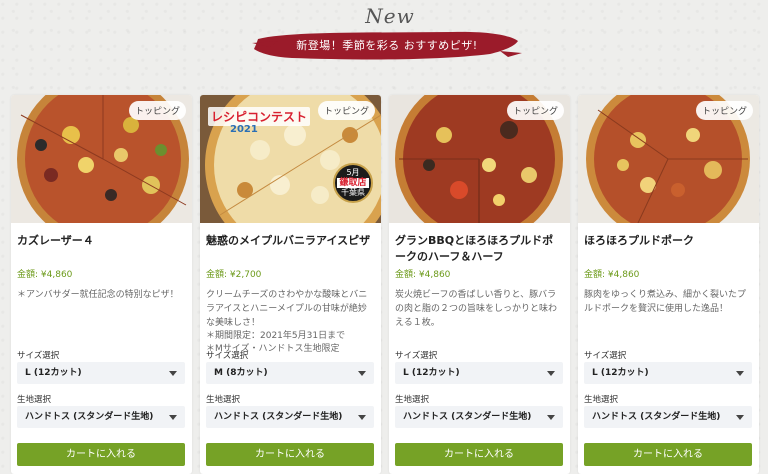 This screenshot has width=768, height=474. I want to click on product-name: カズレーザー４, so click(101, 249).